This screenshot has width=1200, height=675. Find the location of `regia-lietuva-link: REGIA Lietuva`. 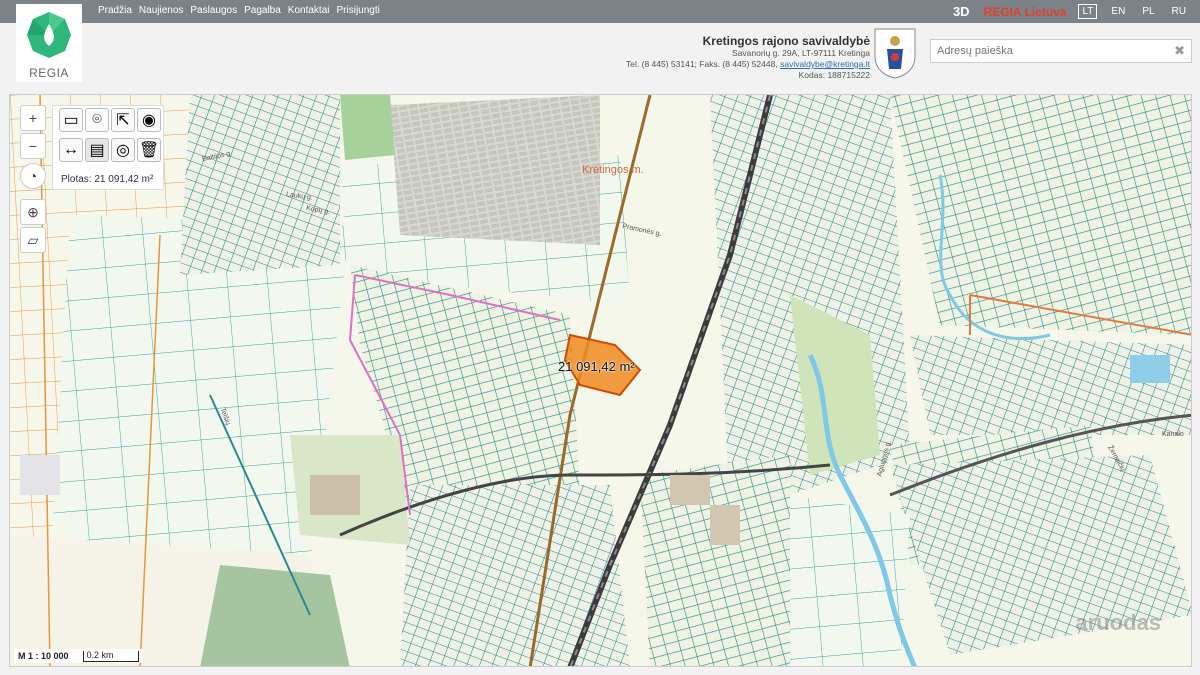

regia-lietuva-link: REGIA Lietuva is located at coordinates (1025, 12).